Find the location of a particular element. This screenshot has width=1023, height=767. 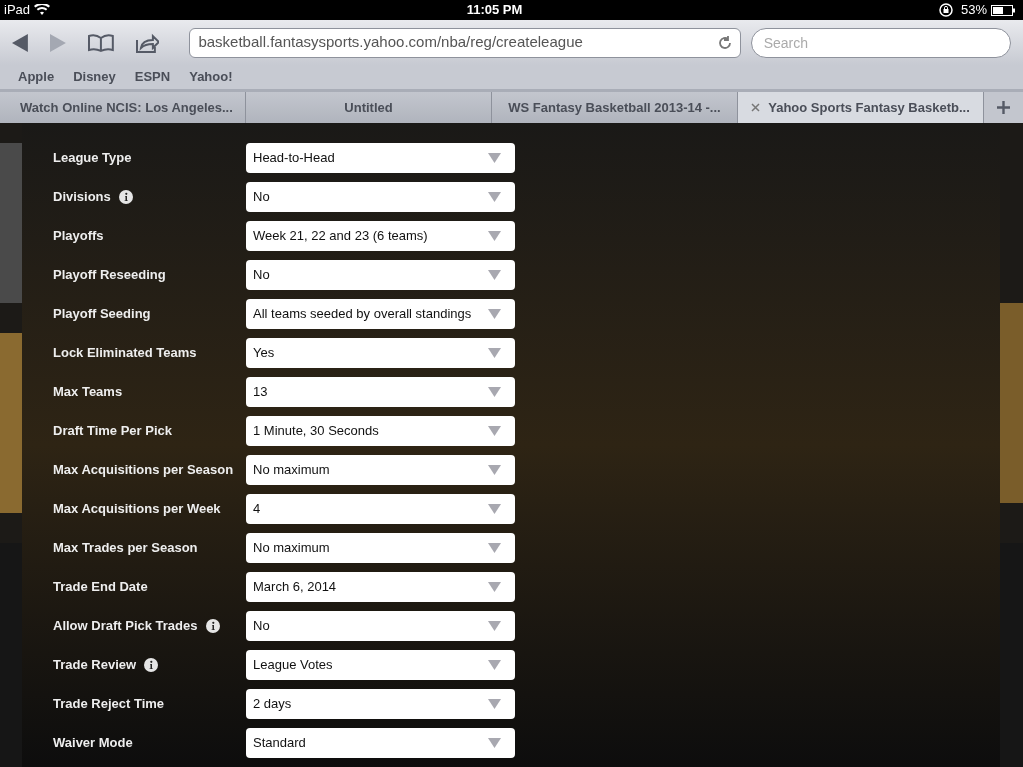

bookmark-link: ESPN is located at coordinates (152, 77).